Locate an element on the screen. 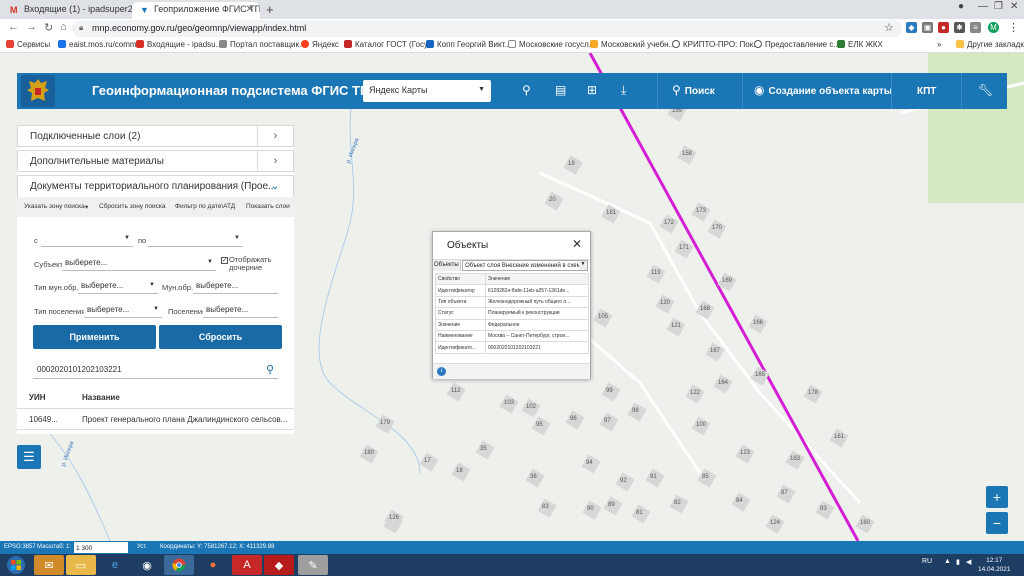 The width and height of the screenshot is (1024, 576). puzzle-icon: ✱ is located at coordinates (959, 27).